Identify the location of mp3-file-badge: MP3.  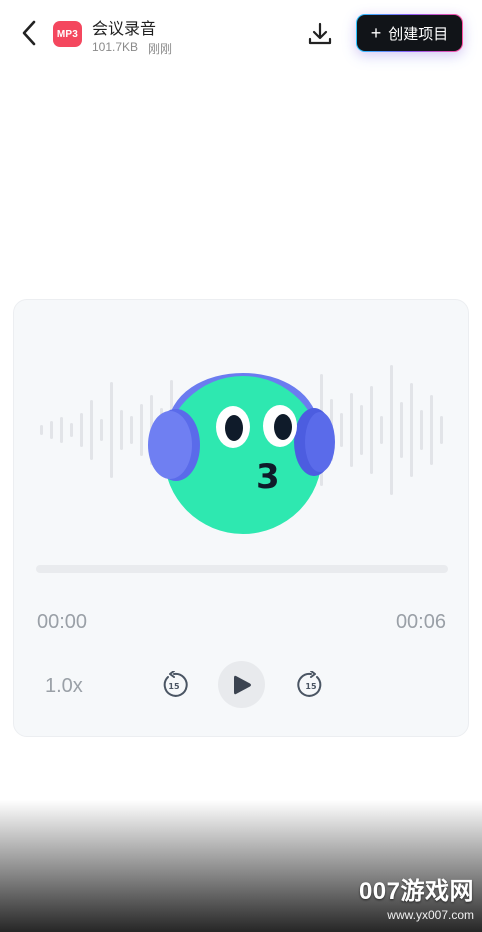
(67, 34).